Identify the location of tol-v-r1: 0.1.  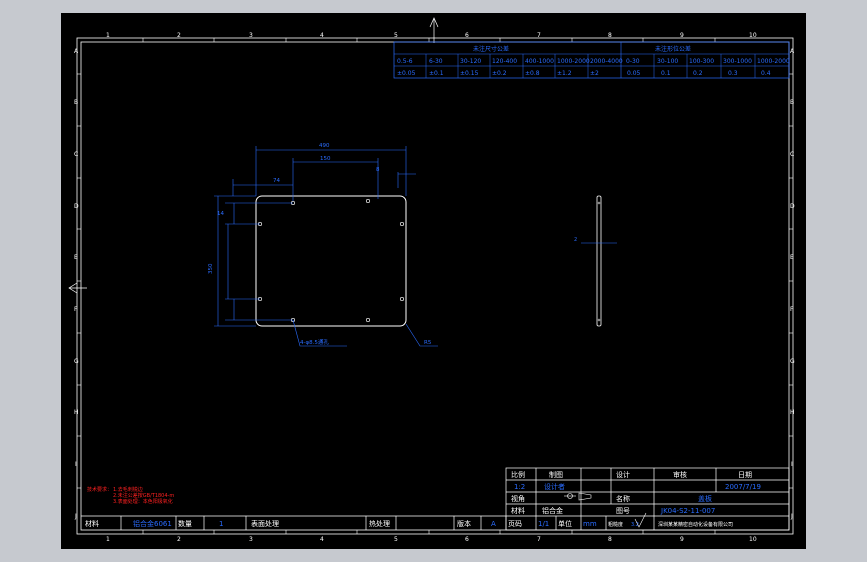
(666, 73).